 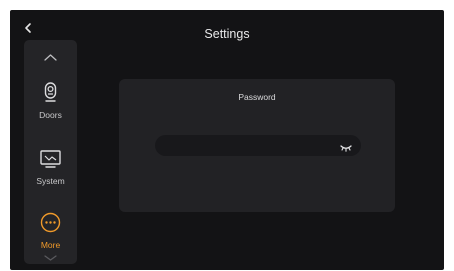 I want to click on page-title: Settings, so click(x=227, y=34).